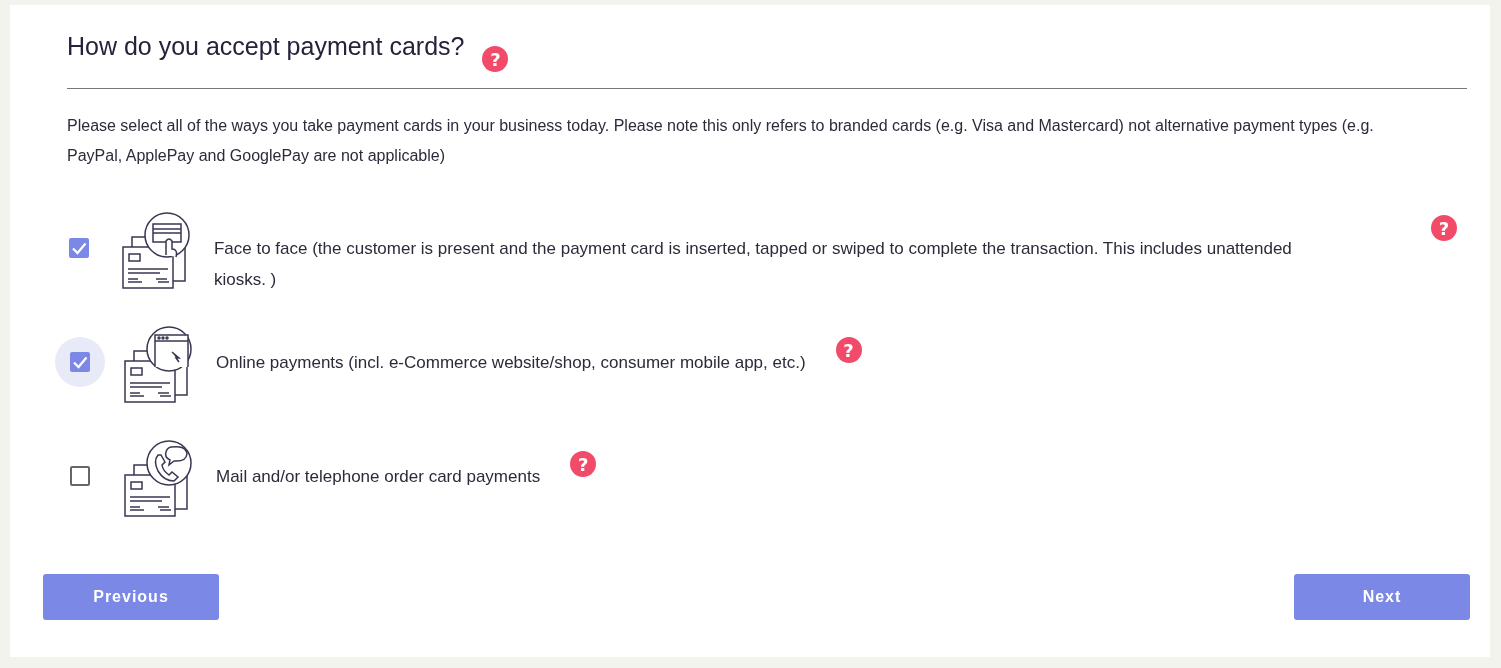  Describe the element at coordinates (721, 141) in the screenshot. I see `instruction-text: Please select all of the ways you take payment cards in your business today. Please note this only refers to branded cards (e.g. Visa and Mastercard) not alternative payment types (e.g. PayPal, ApplePay and GooglePay are not applicable)` at that location.